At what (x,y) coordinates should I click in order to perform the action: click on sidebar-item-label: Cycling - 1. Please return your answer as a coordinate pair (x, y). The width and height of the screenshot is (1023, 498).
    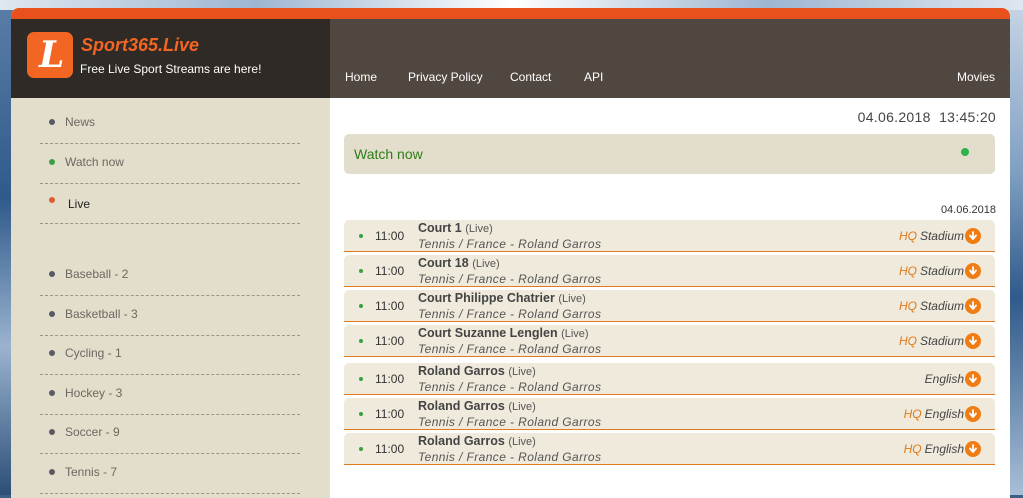
    Looking at the image, I should click on (93, 353).